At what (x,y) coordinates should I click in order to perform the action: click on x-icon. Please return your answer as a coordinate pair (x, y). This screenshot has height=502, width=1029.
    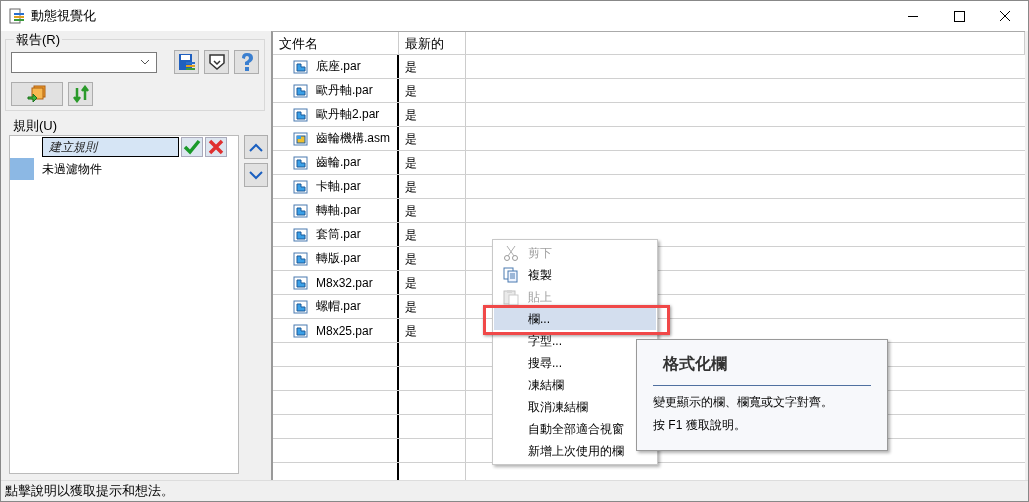
    Looking at the image, I should click on (216, 147).